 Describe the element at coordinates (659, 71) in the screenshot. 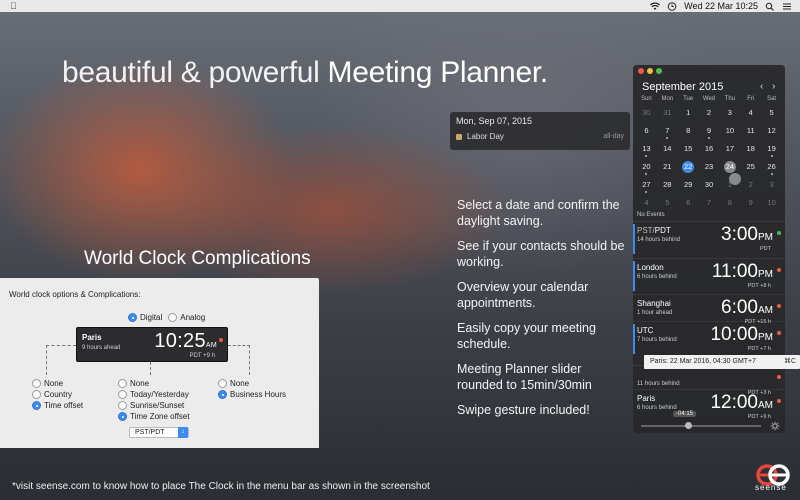

I see `zoom-window-button` at that location.